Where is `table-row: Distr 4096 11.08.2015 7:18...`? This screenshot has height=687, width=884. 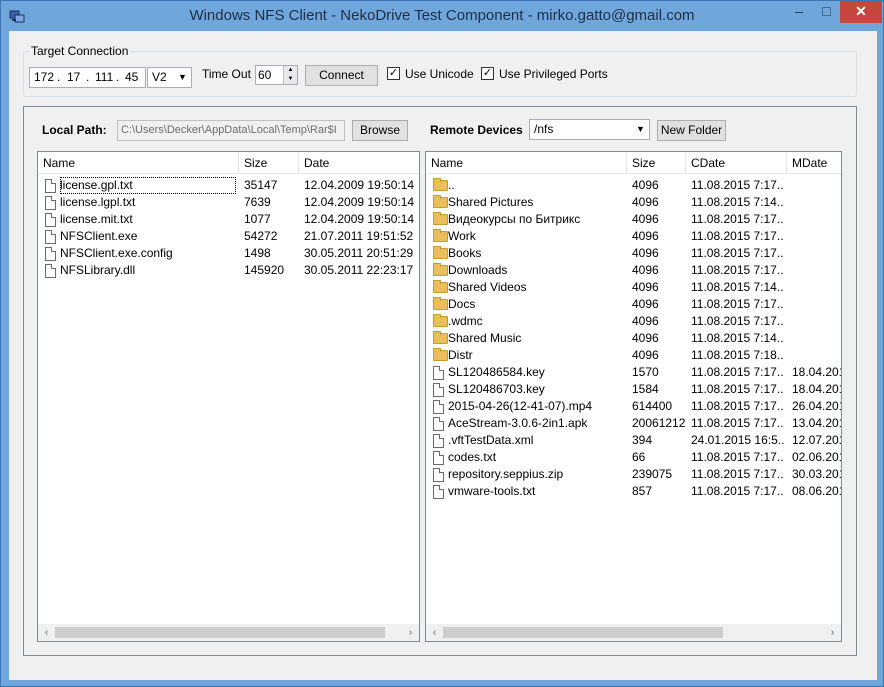 table-row: Distr 4096 11.08.2015 7:18... is located at coordinates (633, 355).